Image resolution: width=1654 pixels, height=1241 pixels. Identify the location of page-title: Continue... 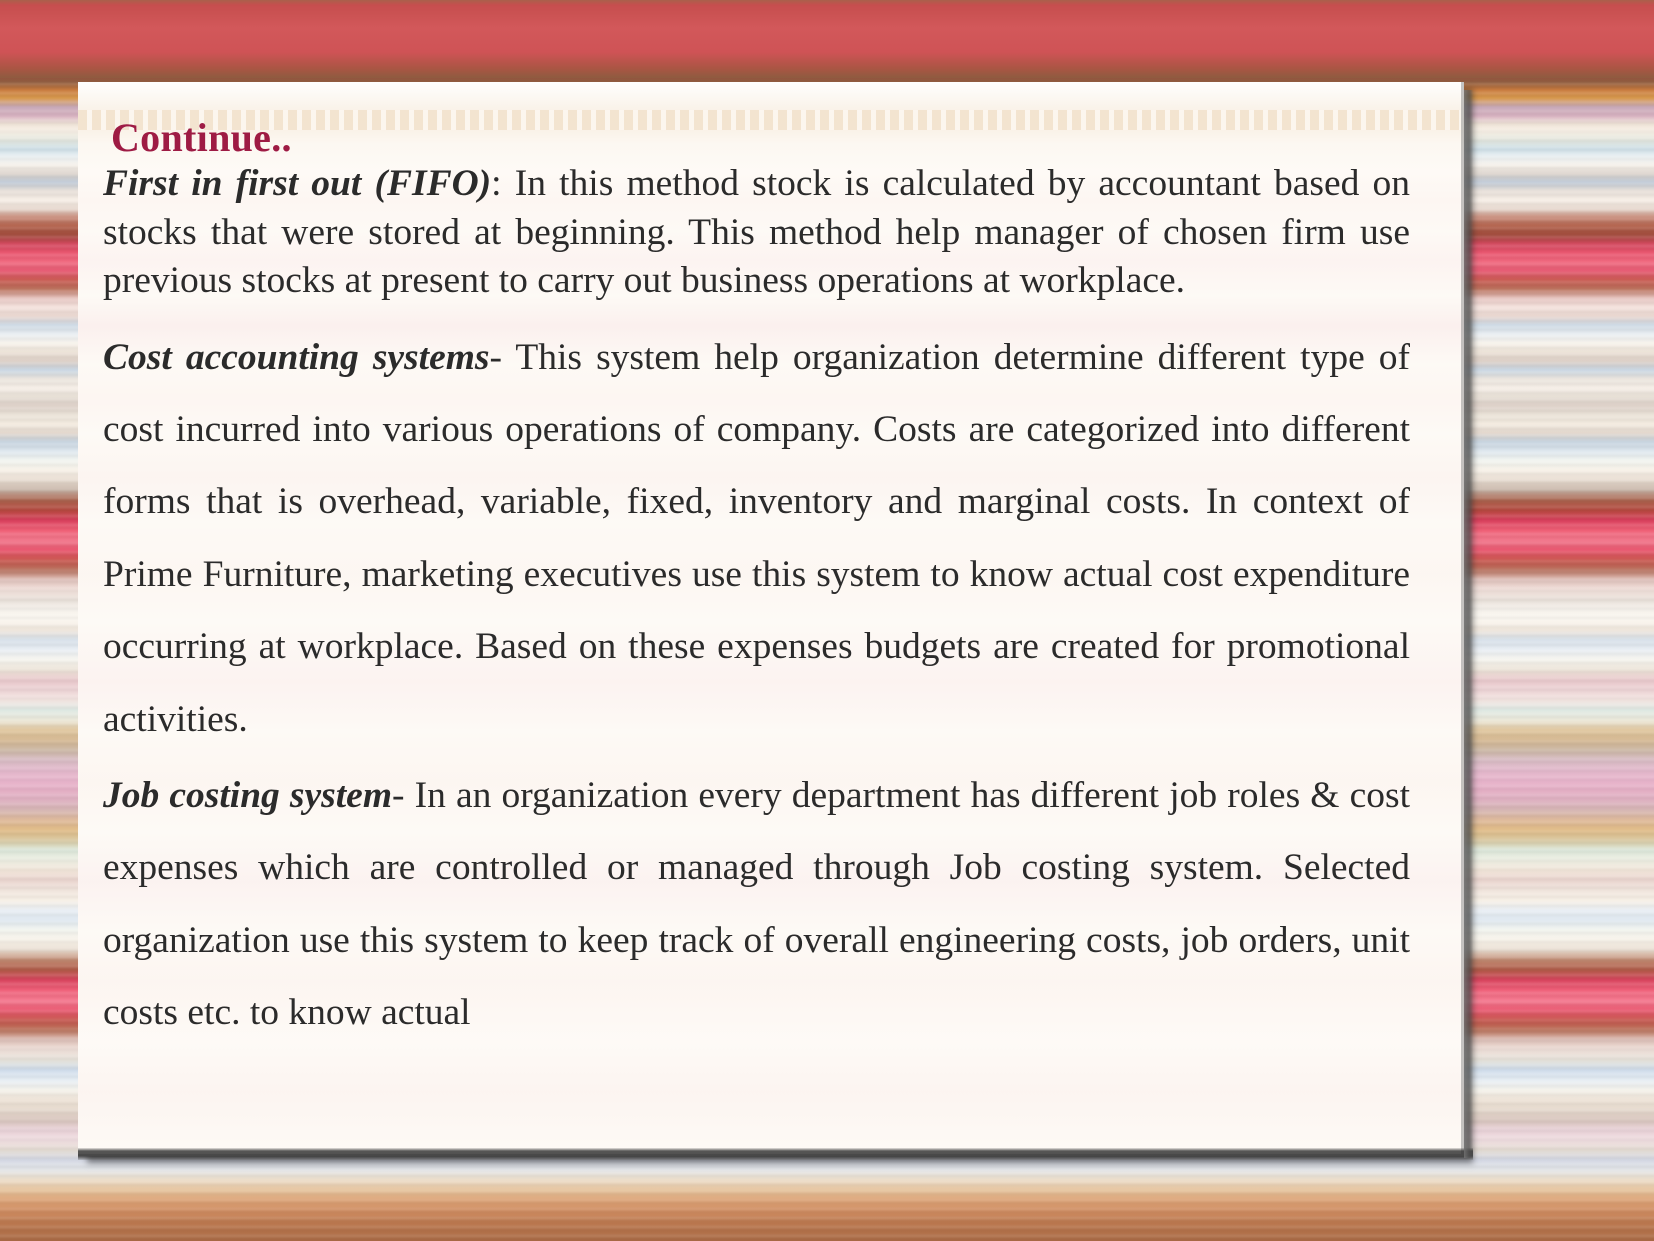
(201, 137).